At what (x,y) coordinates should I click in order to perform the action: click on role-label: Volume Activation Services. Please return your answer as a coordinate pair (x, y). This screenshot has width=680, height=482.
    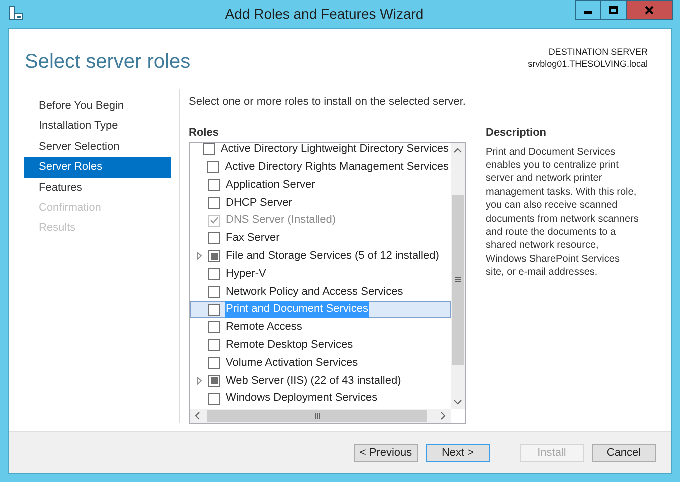
    Looking at the image, I should click on (292, 363).